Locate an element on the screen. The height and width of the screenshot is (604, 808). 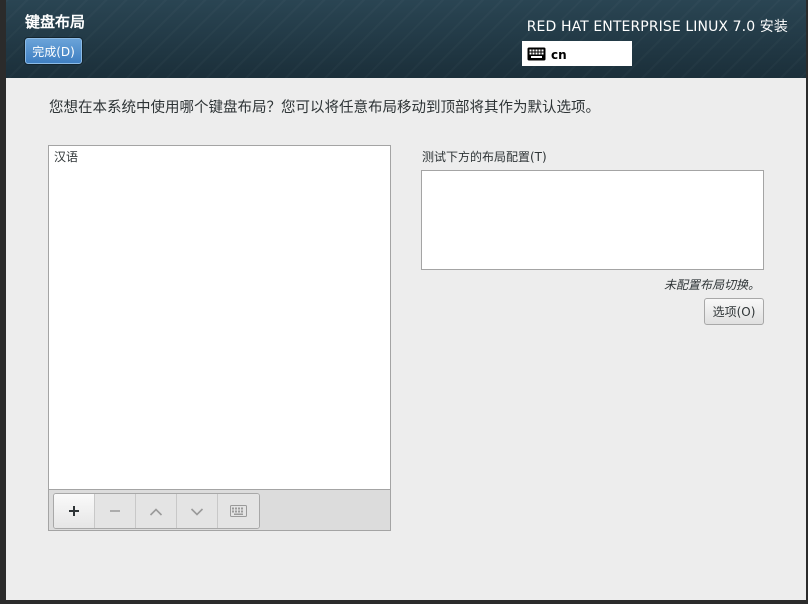
remove-icon is located at coordinates (115, 511).